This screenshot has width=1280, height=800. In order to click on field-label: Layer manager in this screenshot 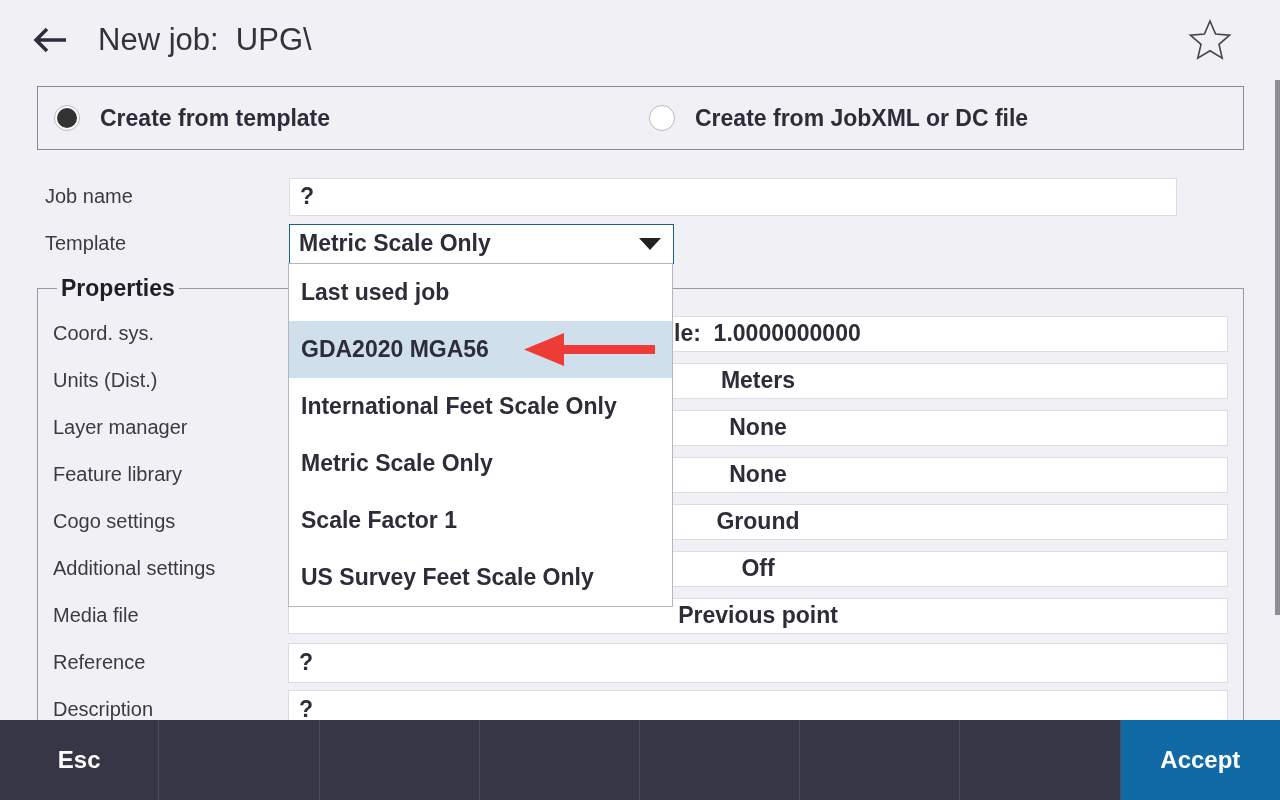, I will do `click(121, 427)`.